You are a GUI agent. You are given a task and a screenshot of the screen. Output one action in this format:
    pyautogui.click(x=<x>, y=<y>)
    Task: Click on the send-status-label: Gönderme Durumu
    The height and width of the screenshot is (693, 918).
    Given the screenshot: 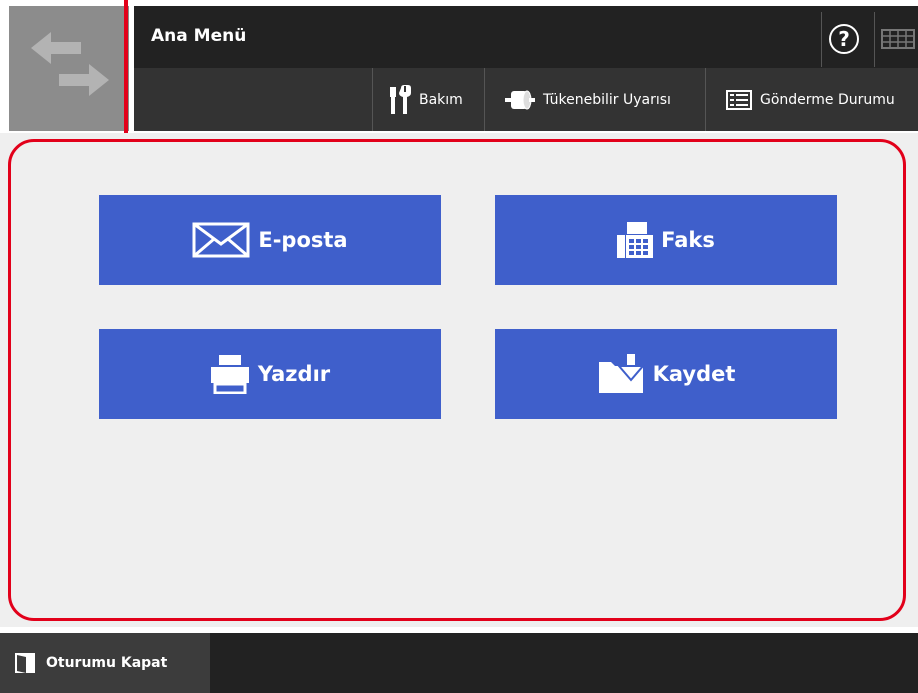 What is the action you would take?
    pyautogui.click(x=827, y=99)
    